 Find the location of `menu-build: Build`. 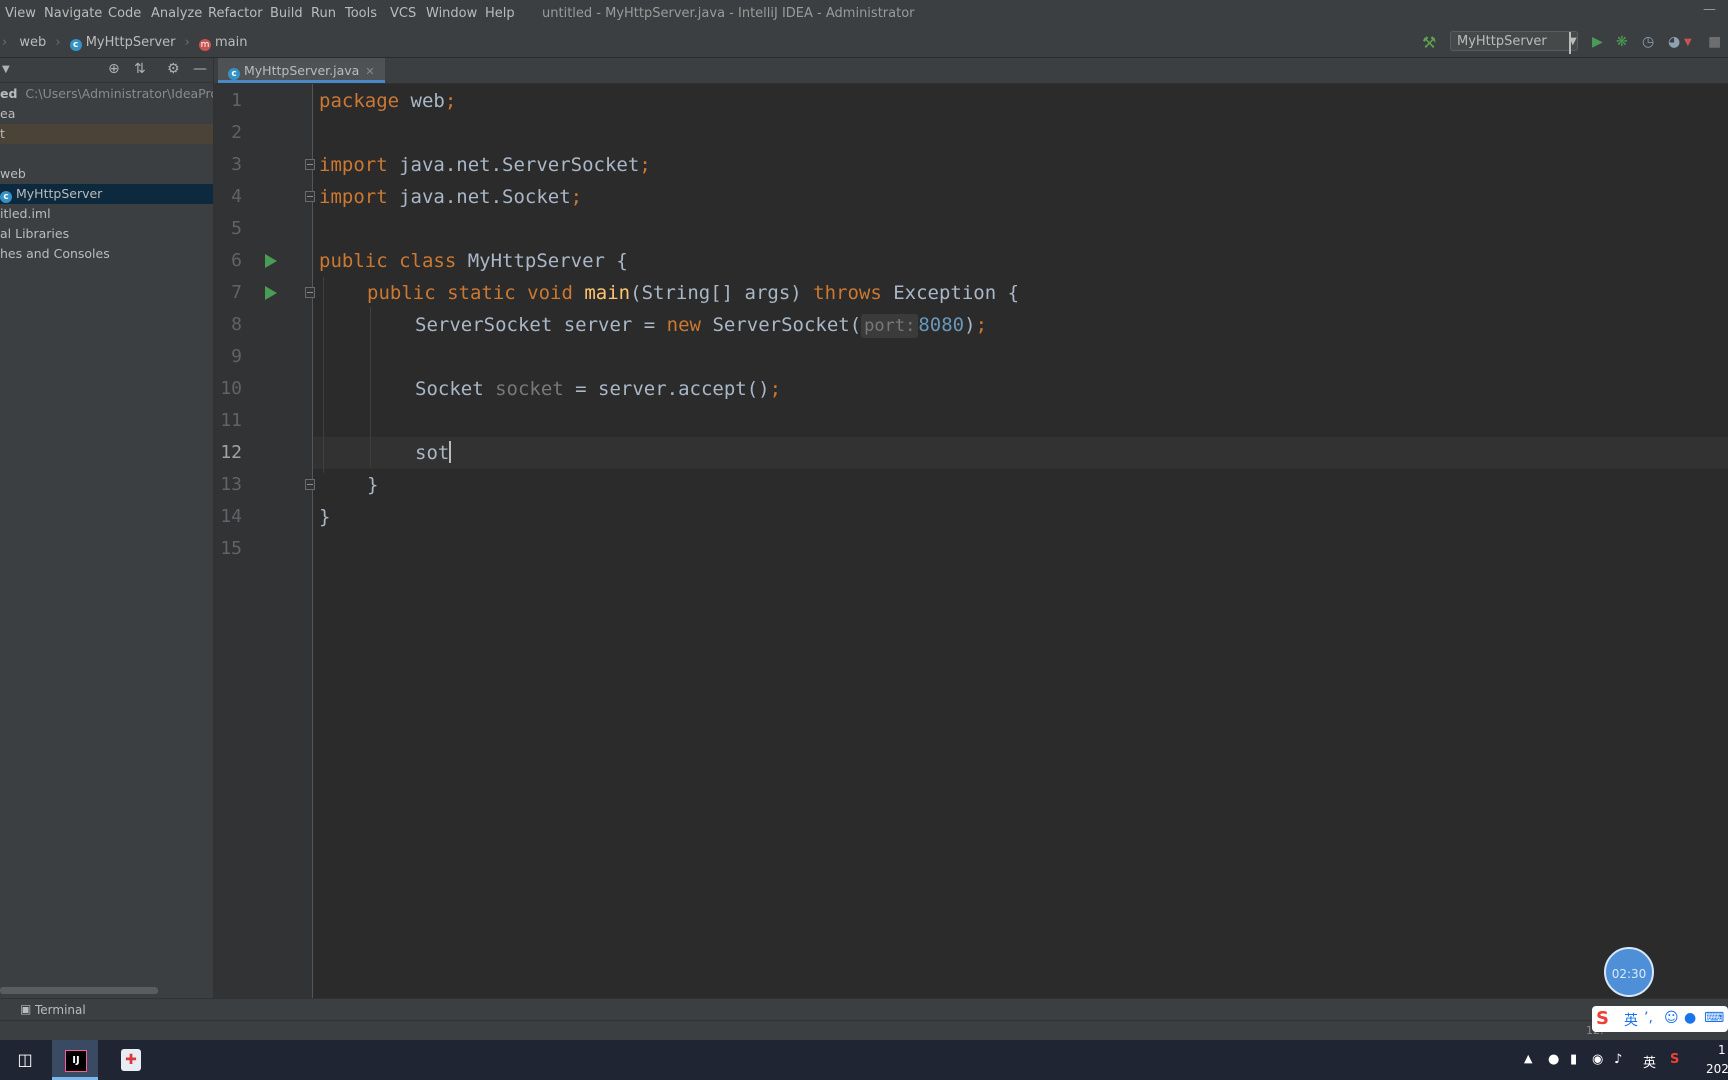

menu-build: Build is located at coordinates (286, 13).